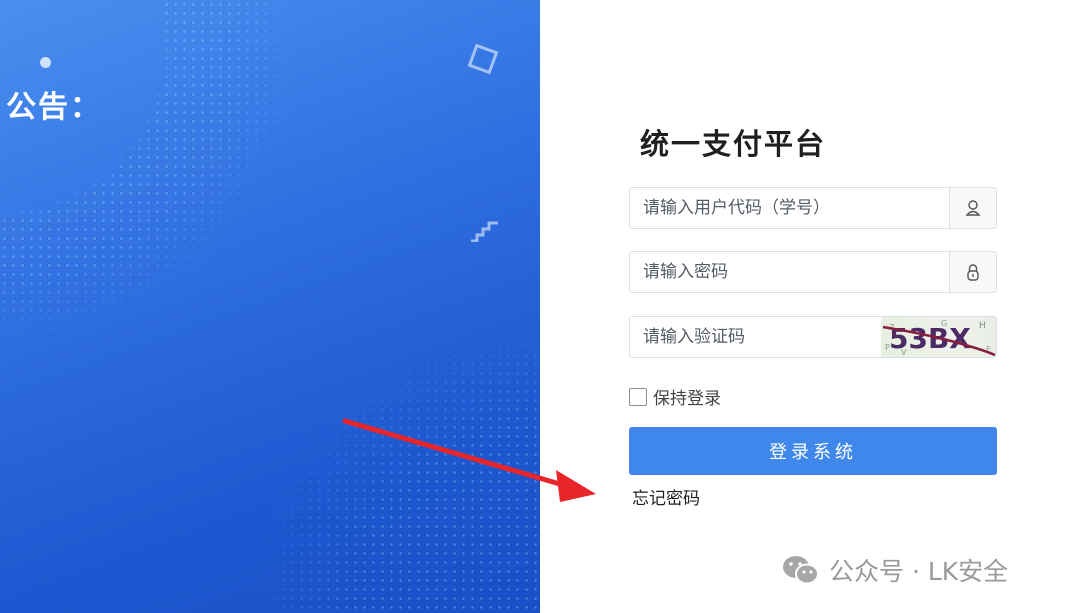 The image size is (1080, 613). Describe the element at coordinates (469, 460) in the screenshot. I see `red-arrow-annotation` at that location.